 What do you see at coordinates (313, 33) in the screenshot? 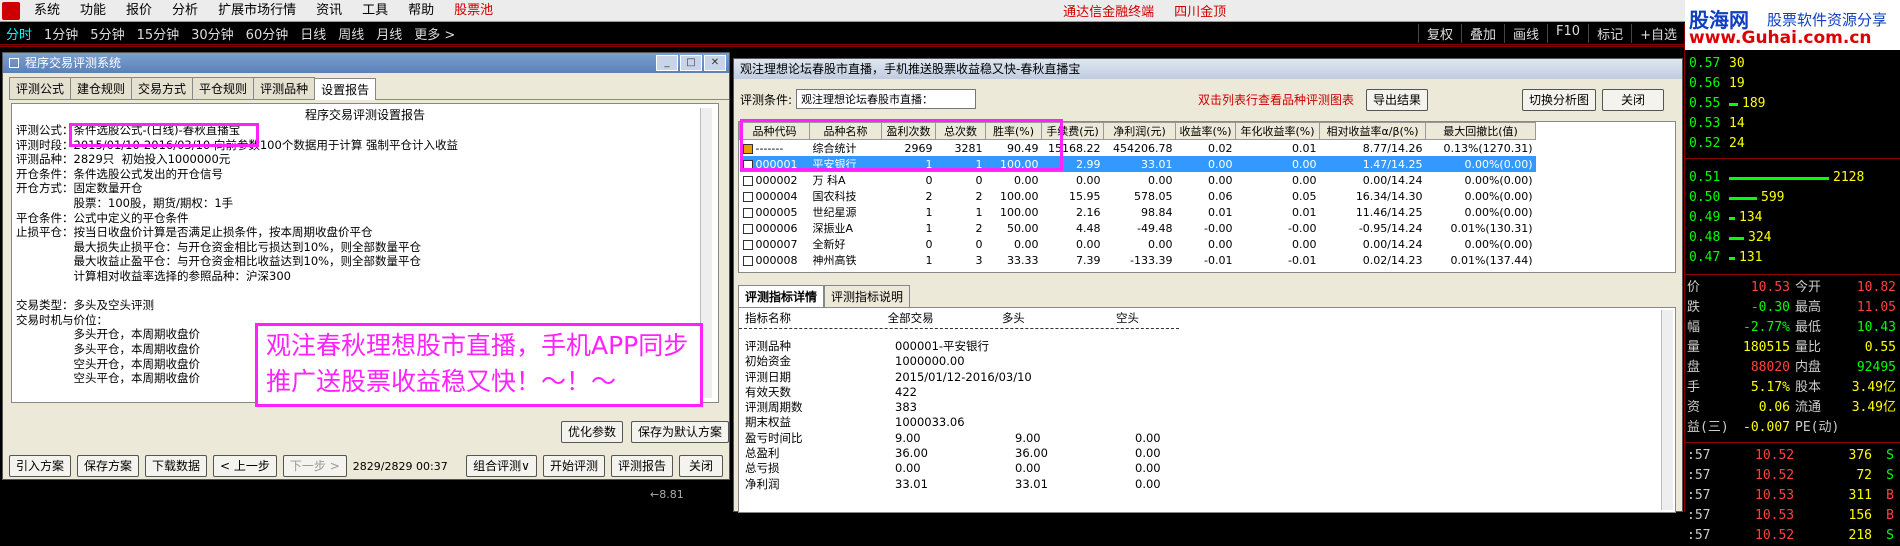
I see `period-tab-day: 日线` at bounding box center [313, 33].